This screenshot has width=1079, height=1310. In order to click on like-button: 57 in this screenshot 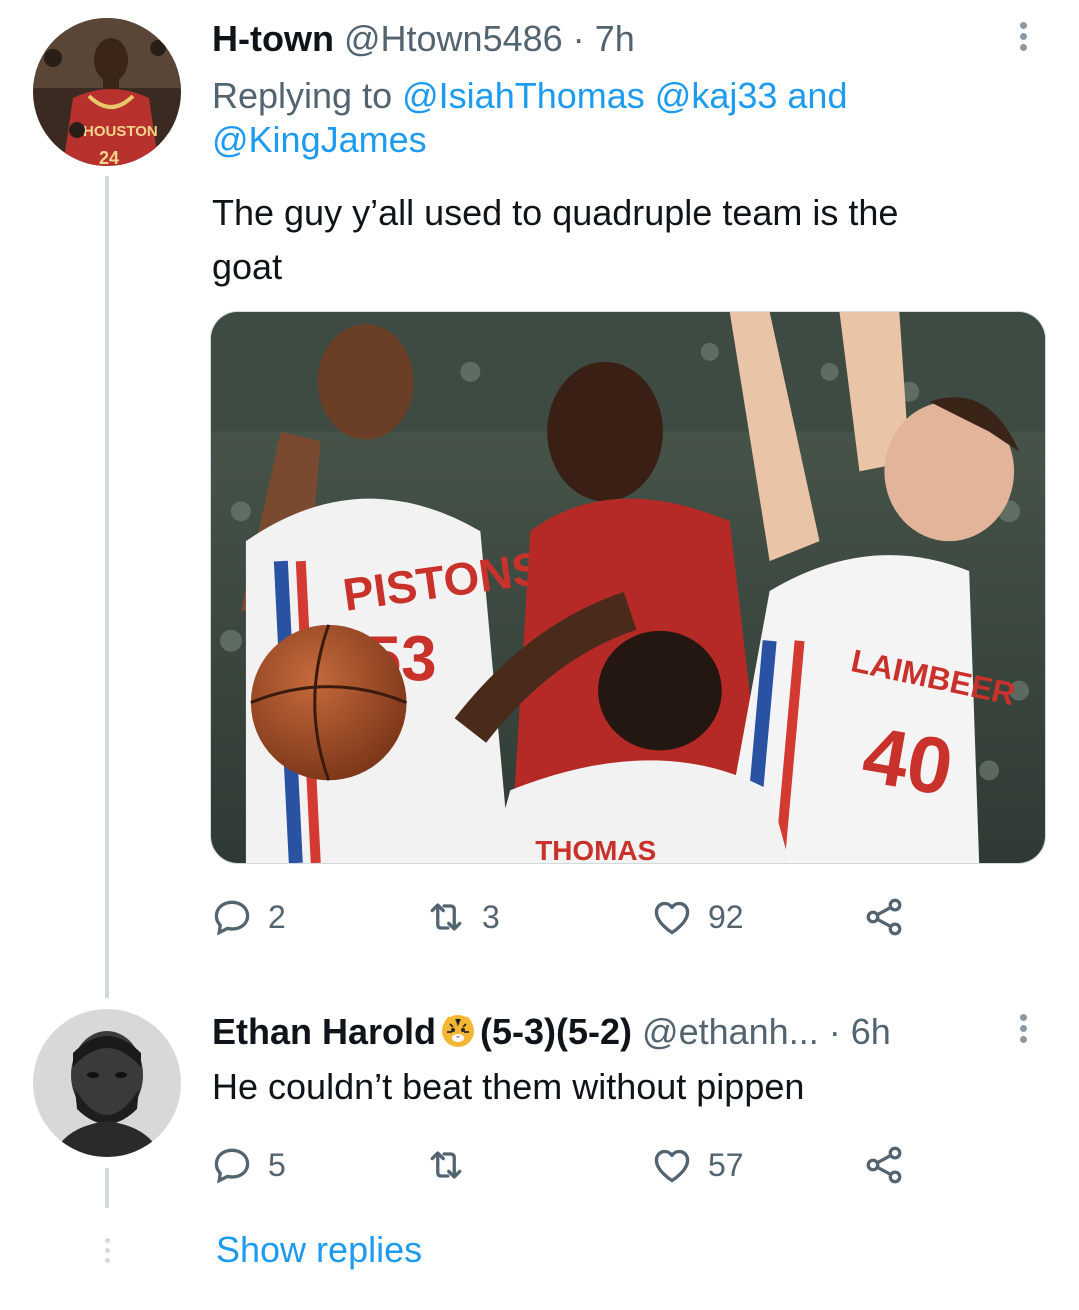, I will do `click(697, 1165)`.